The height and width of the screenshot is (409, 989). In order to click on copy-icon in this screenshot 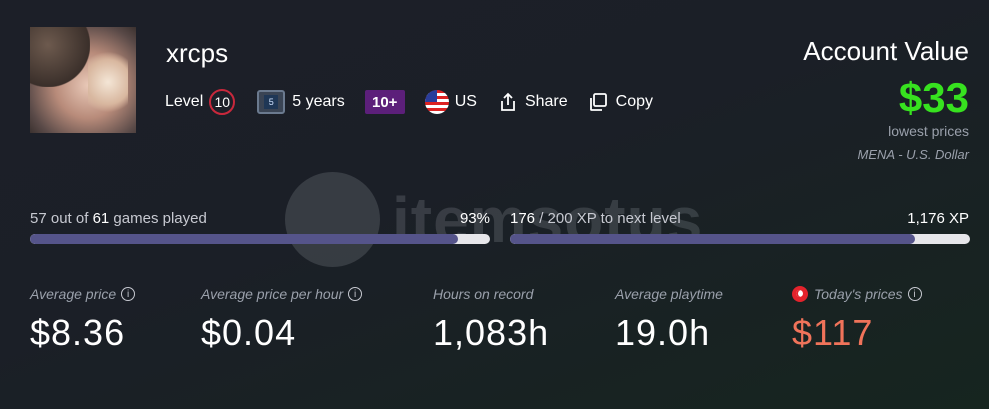, I will do `click(598, 102)`.